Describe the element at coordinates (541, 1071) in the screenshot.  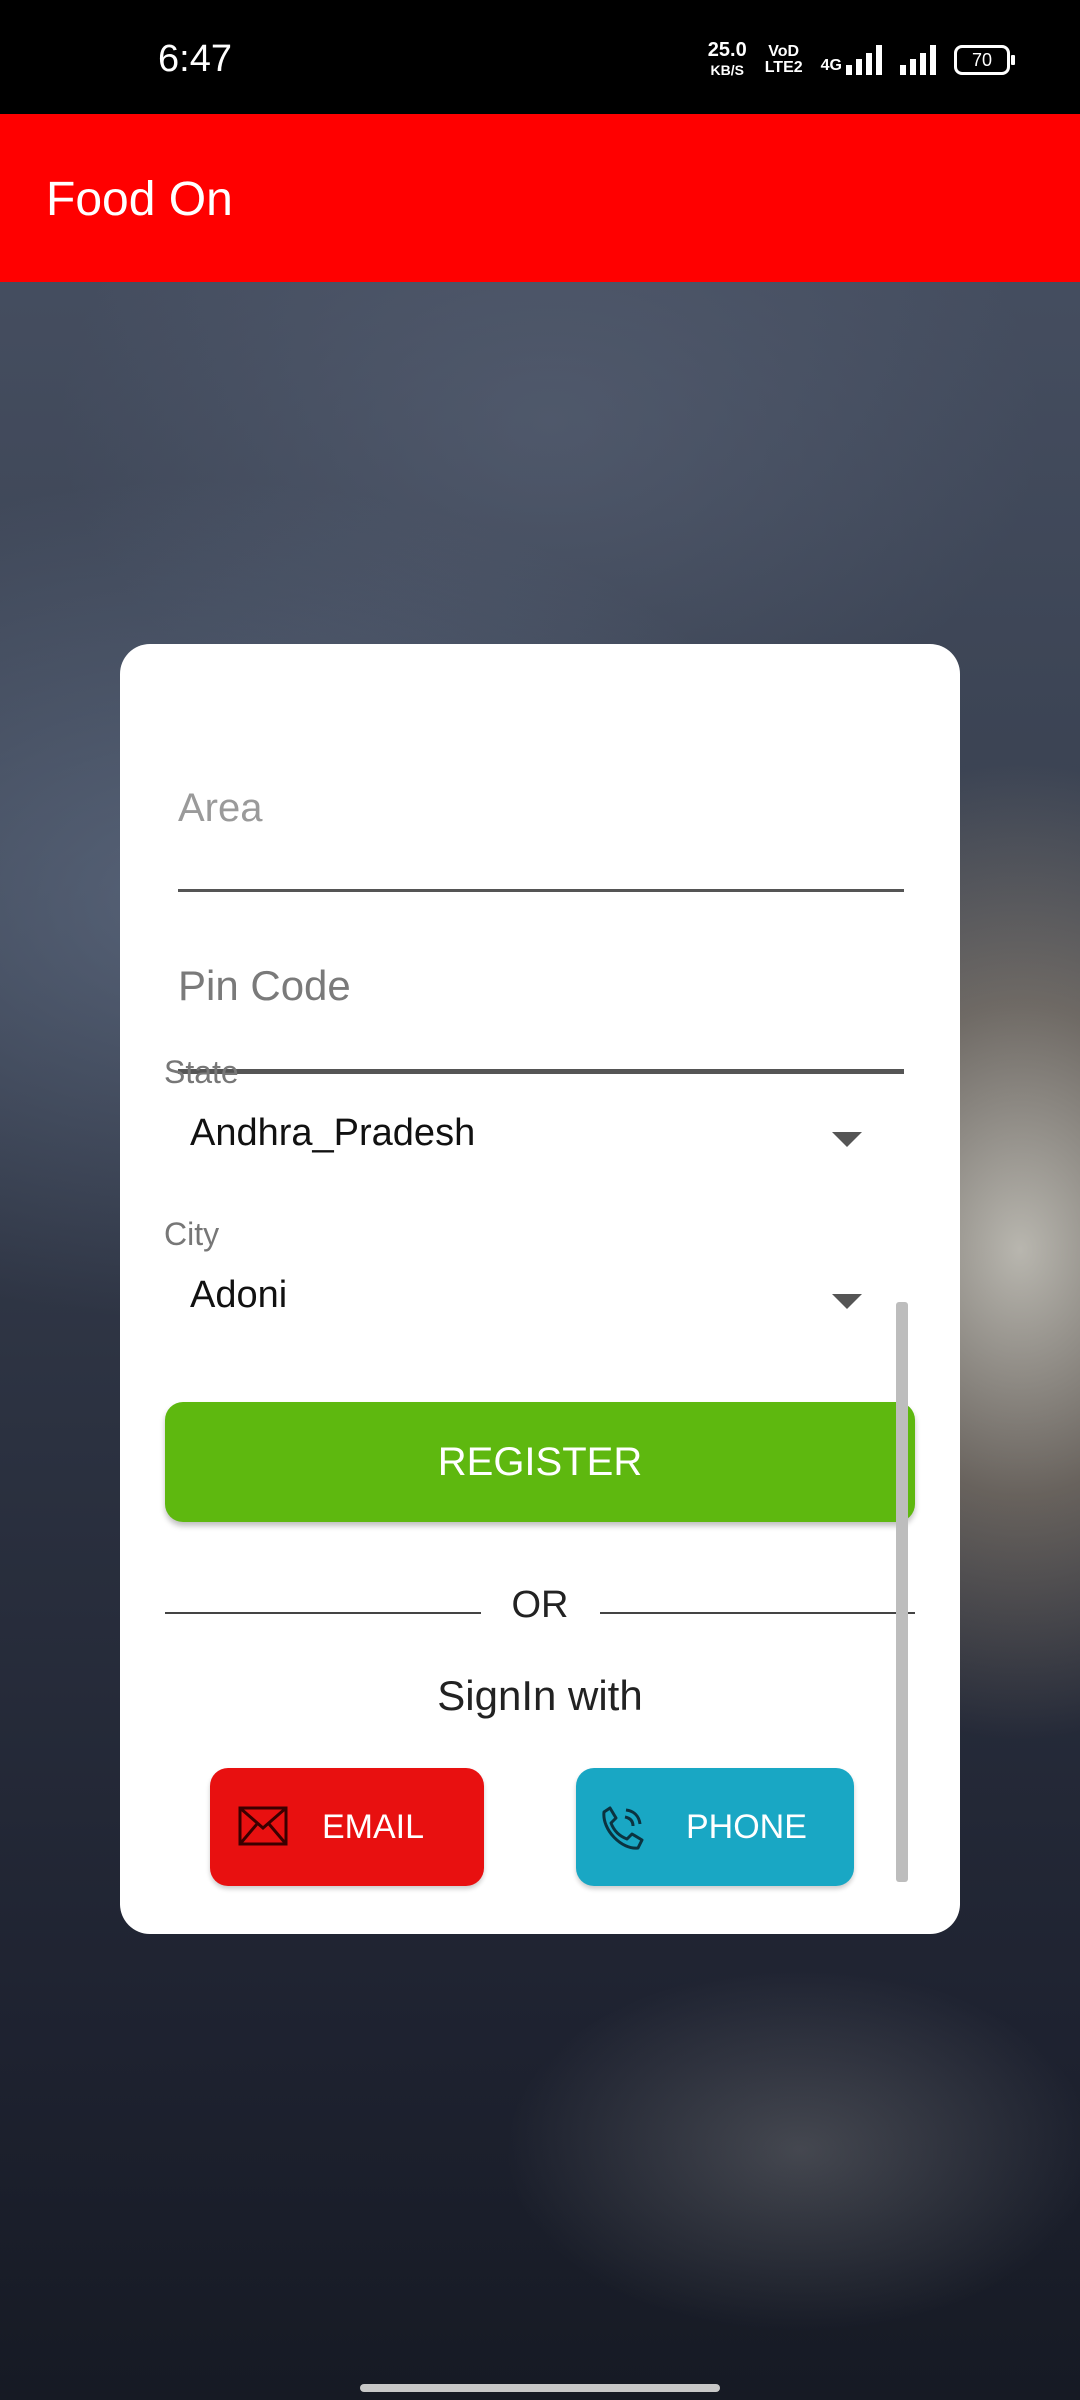
I see `pincode-underline` at that location.